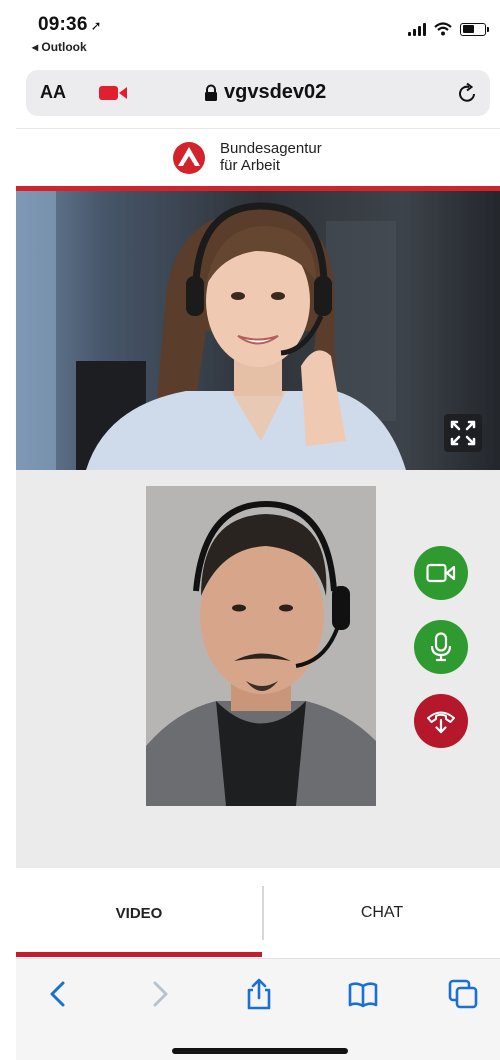  I want to click on location-arrow-icon: ➚, so click(96, 25).